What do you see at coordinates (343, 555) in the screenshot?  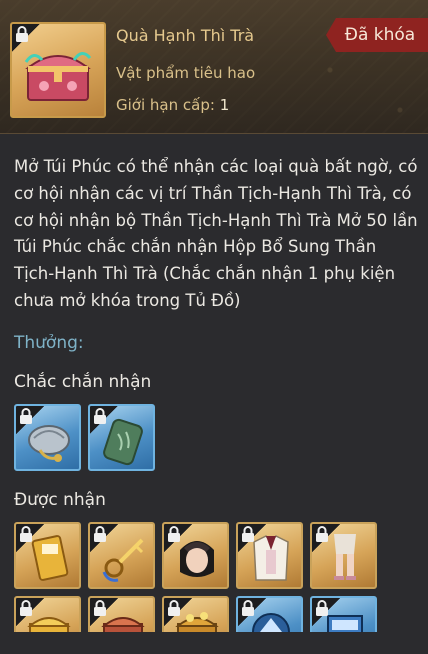 I see `reward-slot-legs-outfit` at bounding box center [343, 555].